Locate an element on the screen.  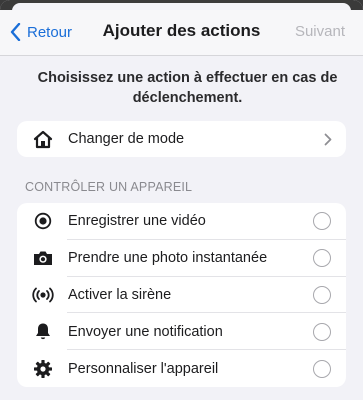
change-mode-label: Changer de mode is located at coordinates (126, 139).